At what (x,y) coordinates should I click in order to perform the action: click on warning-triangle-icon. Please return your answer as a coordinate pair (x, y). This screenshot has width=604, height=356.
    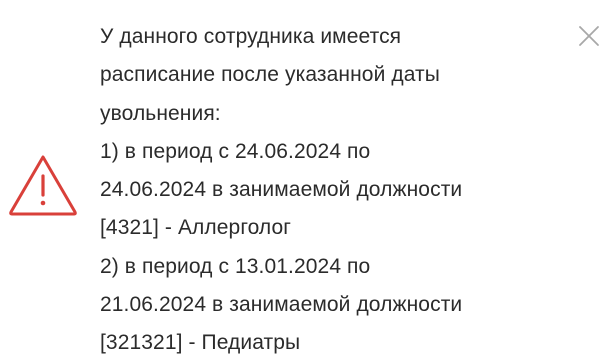
    Looking at the image, I should click on (43, 185).